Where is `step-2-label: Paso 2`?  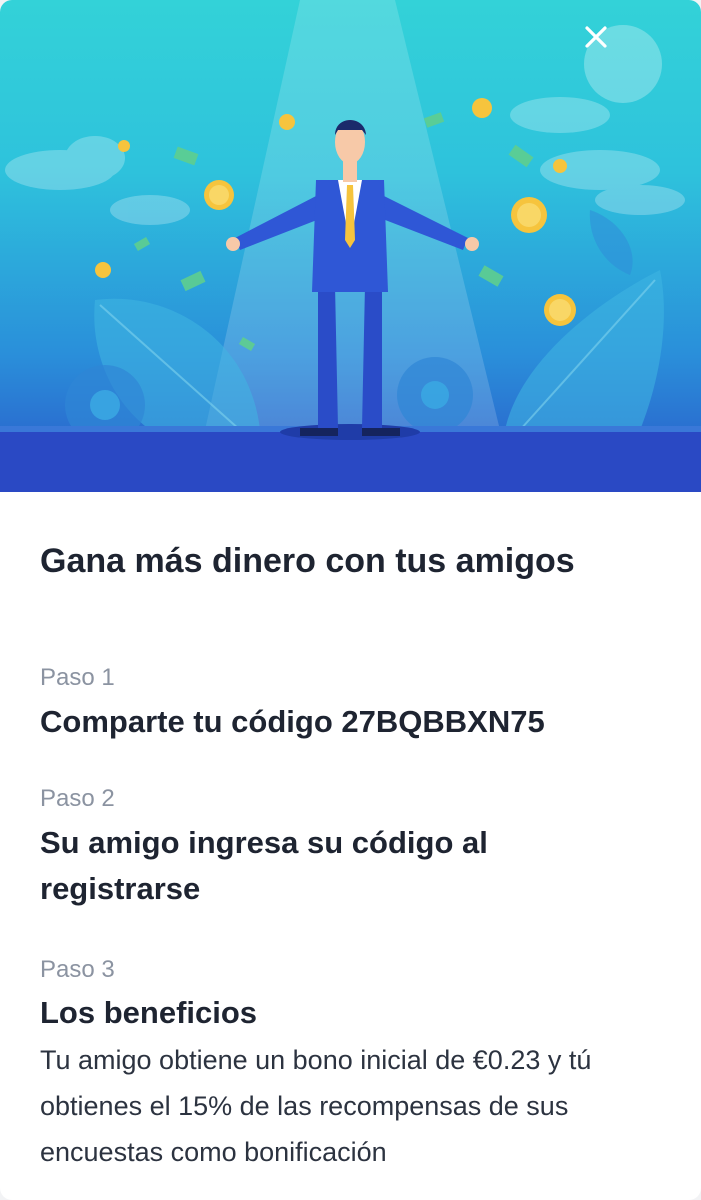
step-2-label: Paso 2 is located at coordinates (77, 798).